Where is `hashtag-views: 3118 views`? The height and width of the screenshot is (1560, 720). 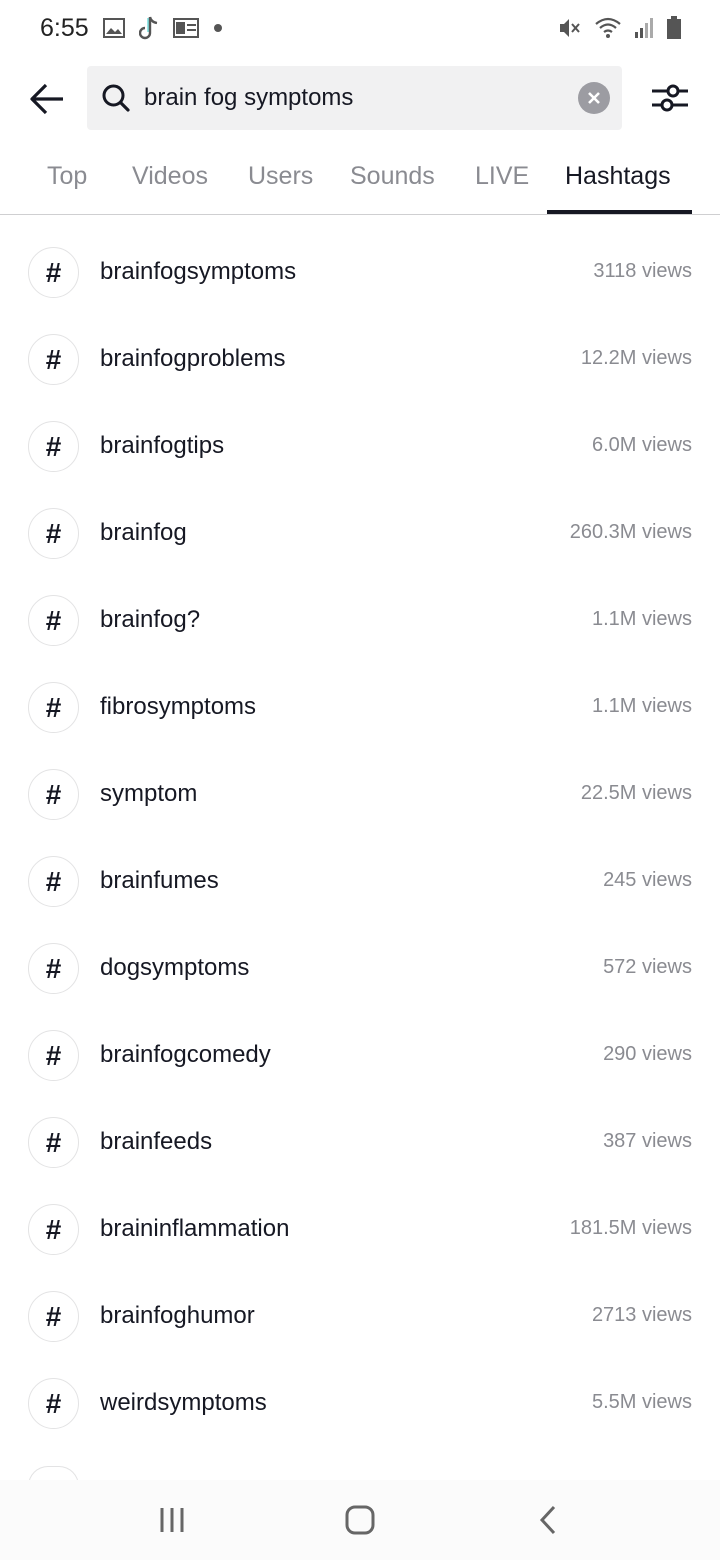
hashtag-views: 3118 views is located at coordinates (642, 271).